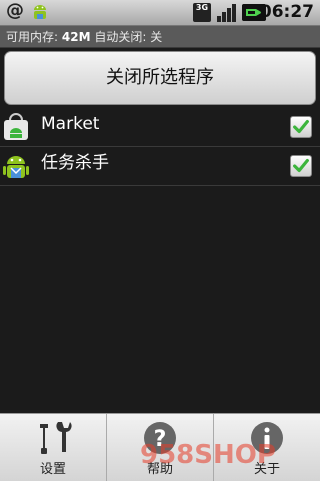 The height and width of the screenshot is (481, 320). I want to click on app-name: Market, so click(70, 124).